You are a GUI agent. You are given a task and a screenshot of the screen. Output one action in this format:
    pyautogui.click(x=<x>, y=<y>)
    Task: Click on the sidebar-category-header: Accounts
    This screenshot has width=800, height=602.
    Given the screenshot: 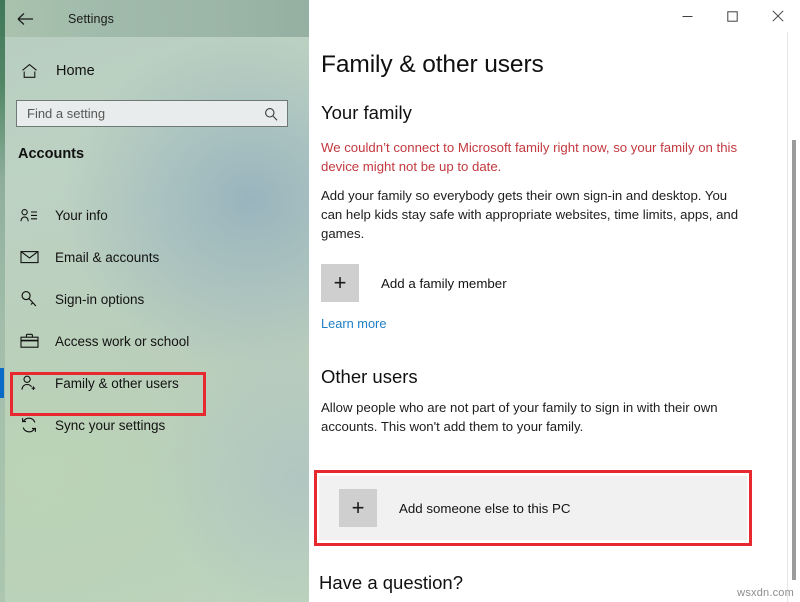 What is the action you would take?
    pyautogui.click(x=51, y=154)
    